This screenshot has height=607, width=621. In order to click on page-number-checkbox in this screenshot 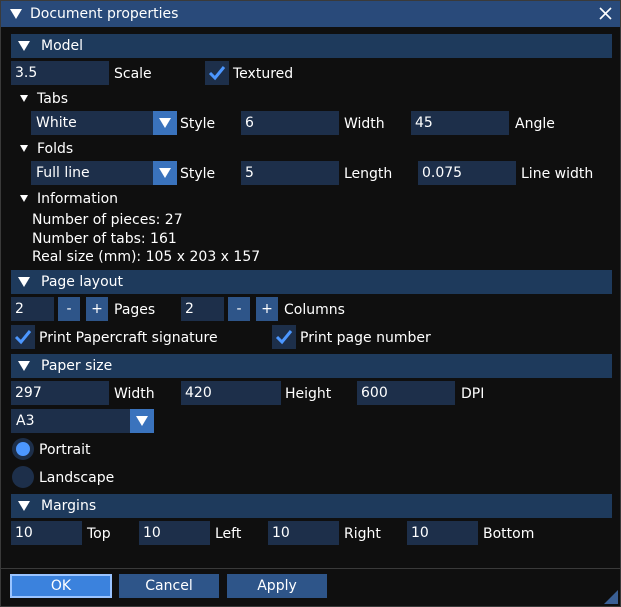, I will do `click(284, 337)`.